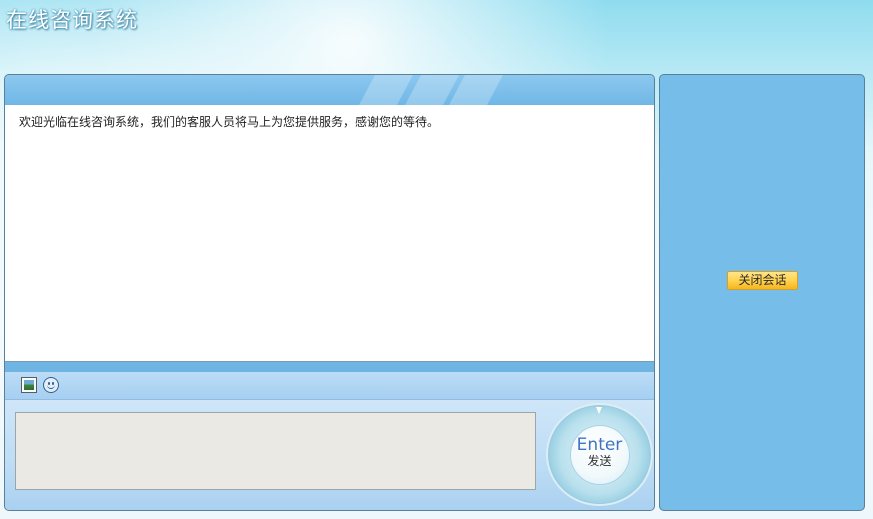 The image size is (873, 519). What do you see at coordinates (29, 385) in the screenshot?
I see `image-icon` at bounding box center [29, 385].